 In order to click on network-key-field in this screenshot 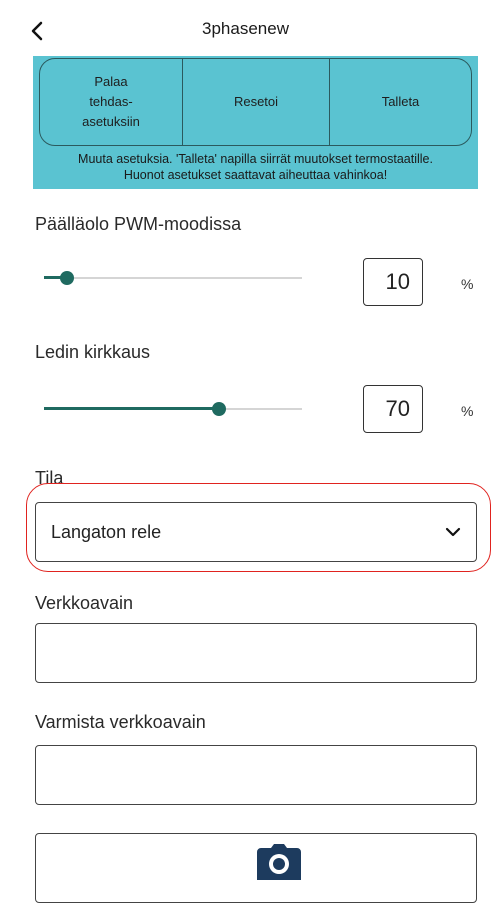, I will do `click(256, 653)`.